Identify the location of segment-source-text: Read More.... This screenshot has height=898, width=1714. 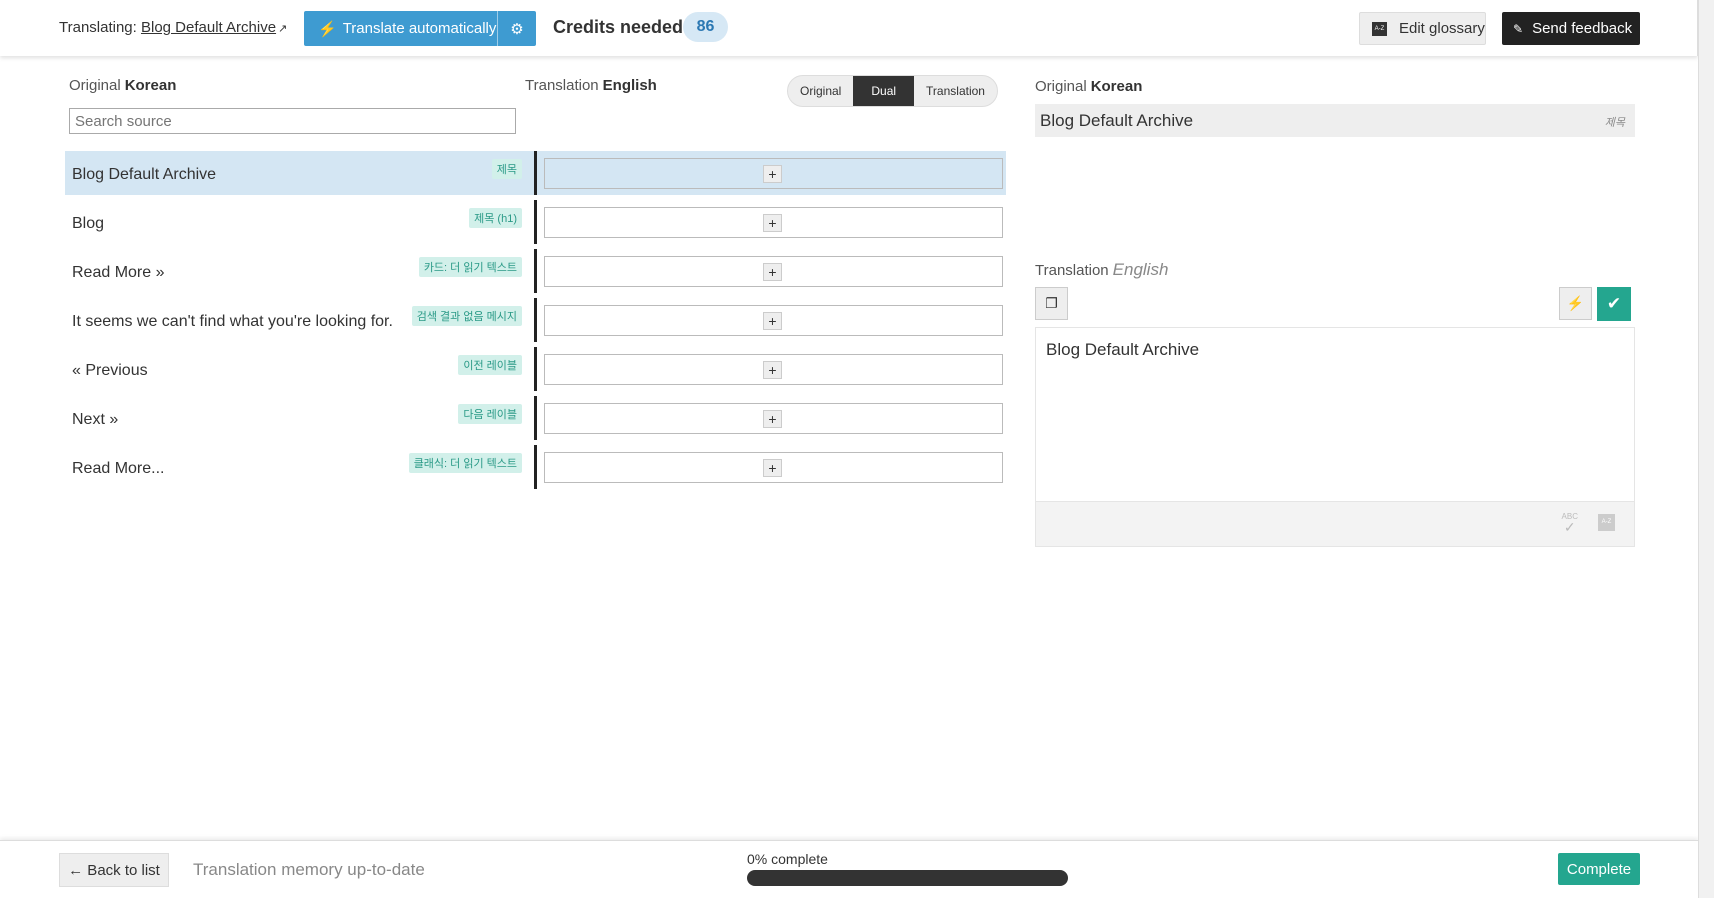
(118, 468).